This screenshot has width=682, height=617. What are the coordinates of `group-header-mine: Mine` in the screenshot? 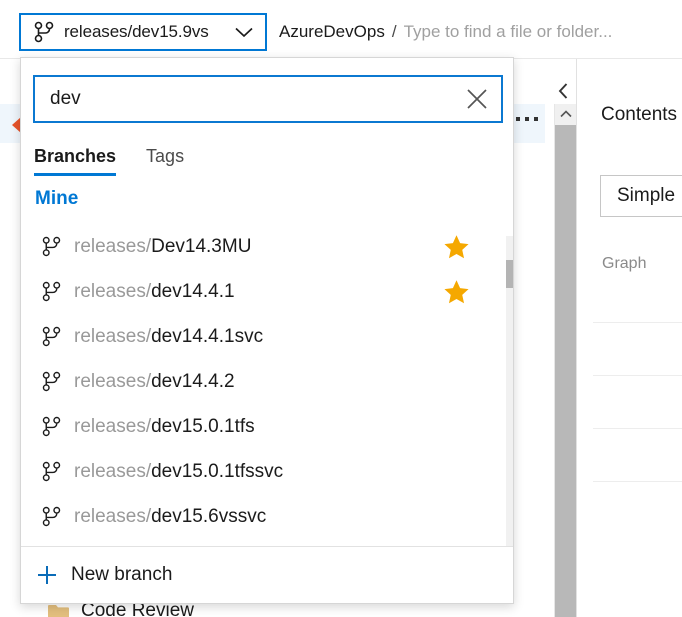 It's located at (57, 198).